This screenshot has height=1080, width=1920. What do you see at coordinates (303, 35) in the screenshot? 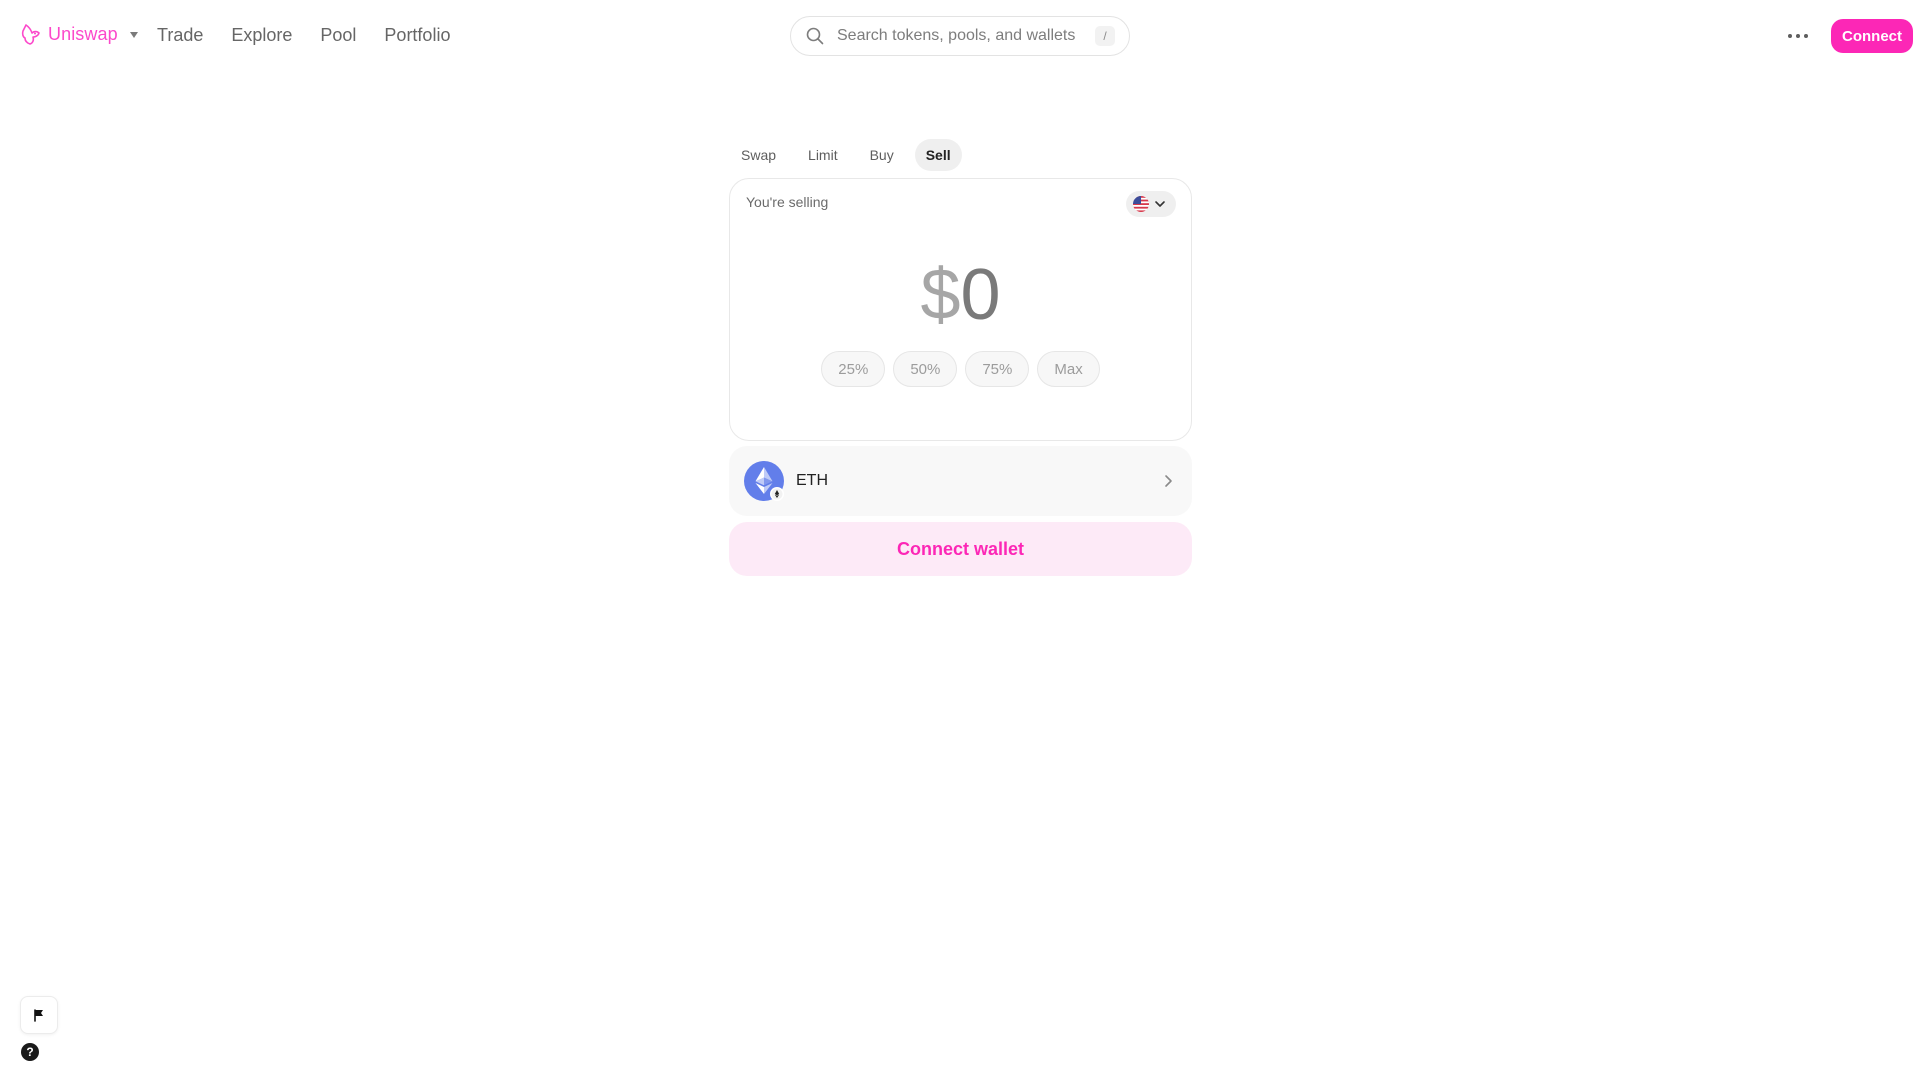
I see `nav-links: Trade Explore Pool Portfolio` at bounding box center [303, 35].